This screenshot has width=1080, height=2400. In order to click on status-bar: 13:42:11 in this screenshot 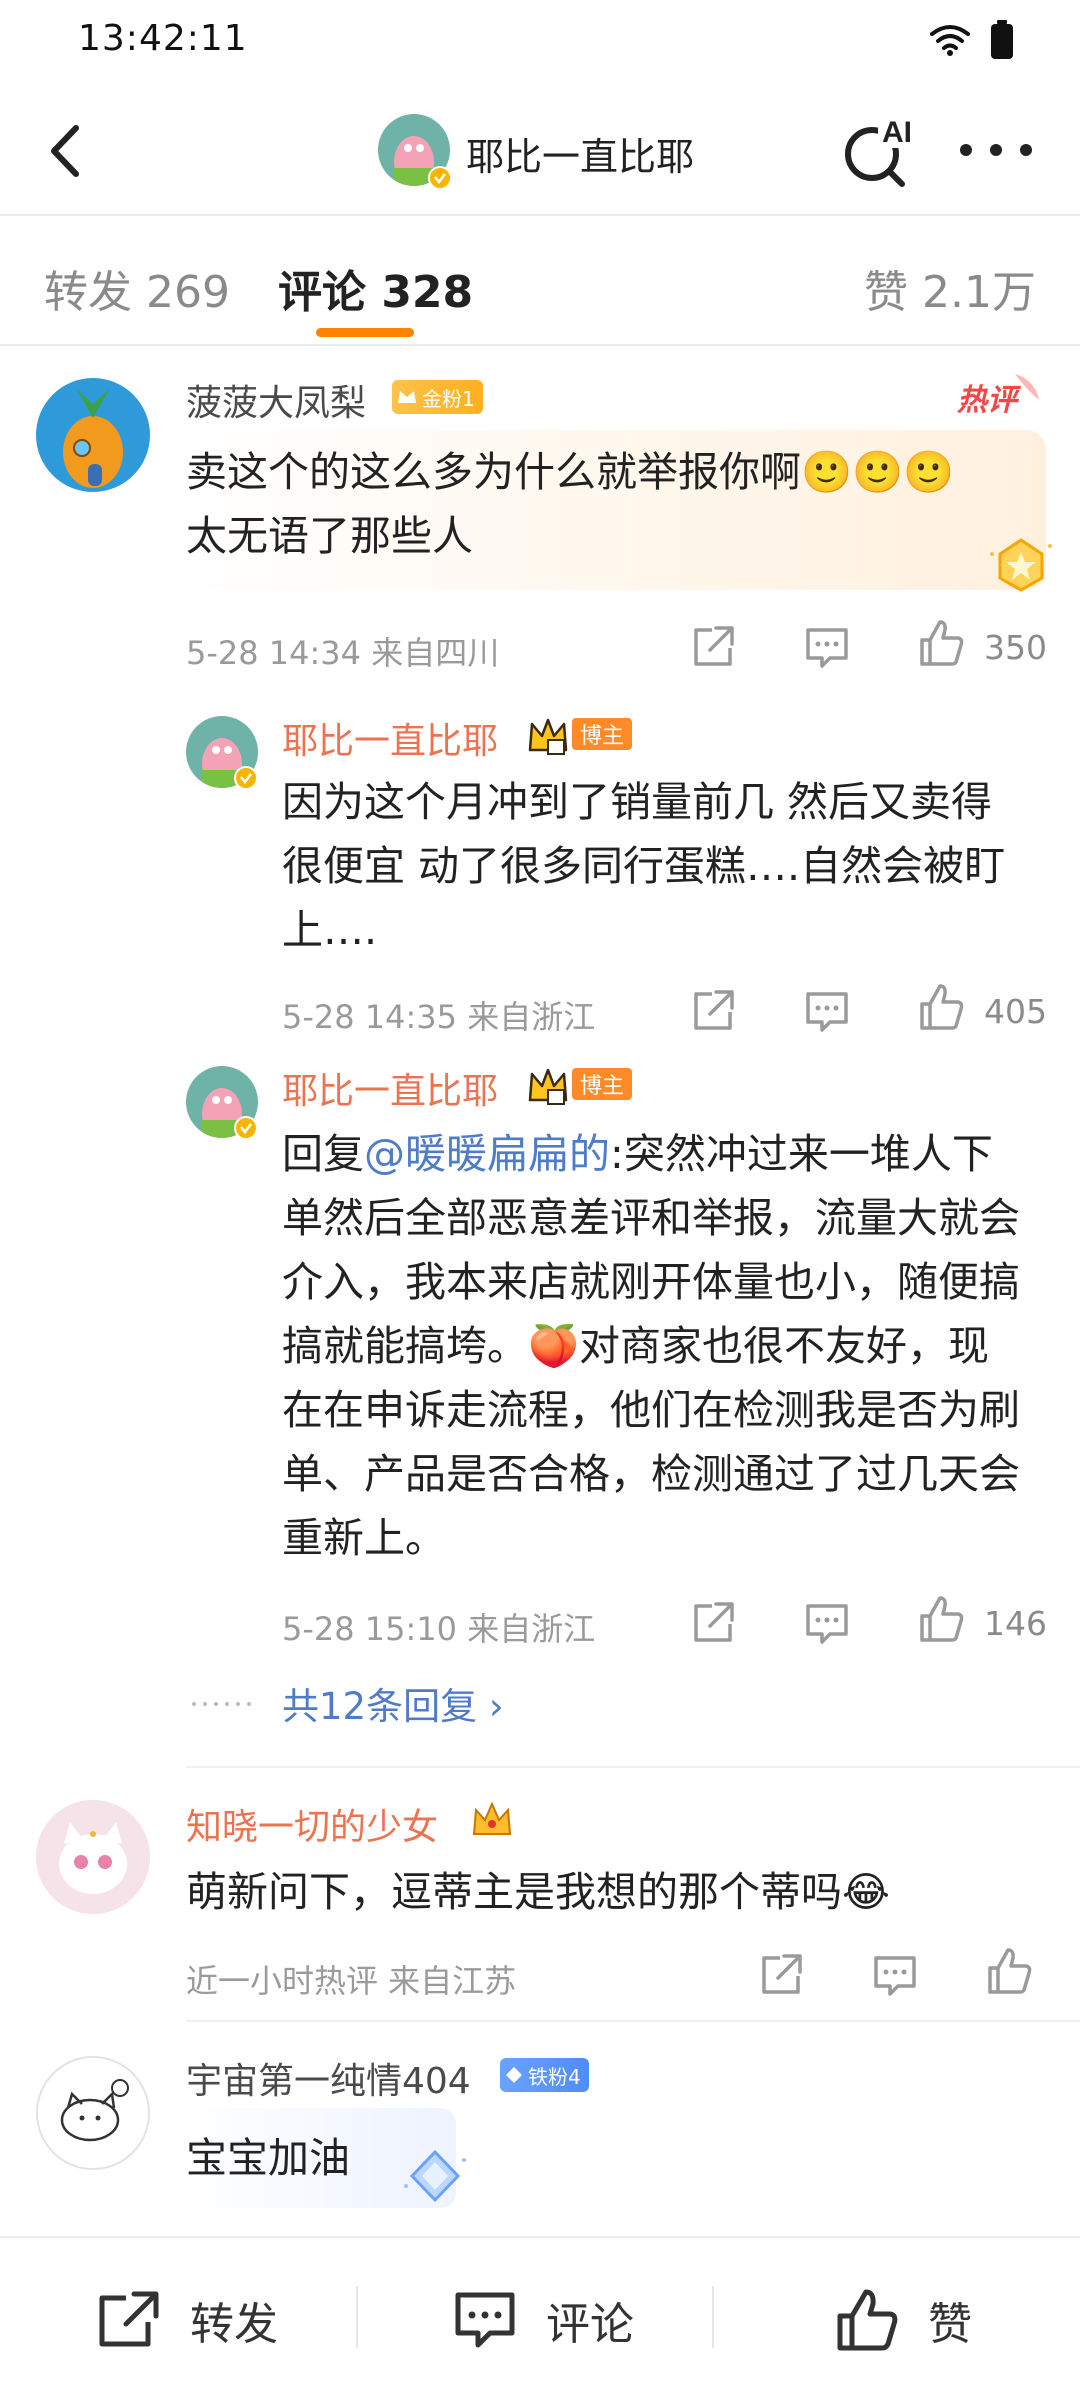, I will do `click(540, 43)`.